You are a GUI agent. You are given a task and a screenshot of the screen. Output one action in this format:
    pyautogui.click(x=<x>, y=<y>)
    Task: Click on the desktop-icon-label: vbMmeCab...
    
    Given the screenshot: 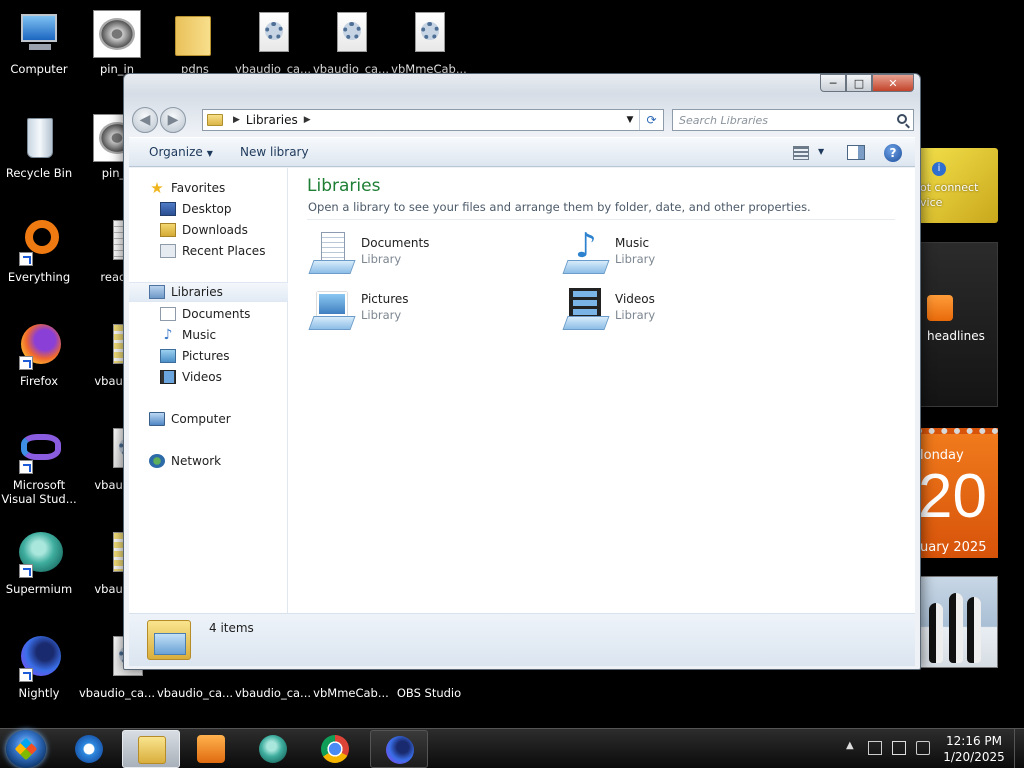 What is the action you would take?
    pyautogui.click(x=351, y=693)
    